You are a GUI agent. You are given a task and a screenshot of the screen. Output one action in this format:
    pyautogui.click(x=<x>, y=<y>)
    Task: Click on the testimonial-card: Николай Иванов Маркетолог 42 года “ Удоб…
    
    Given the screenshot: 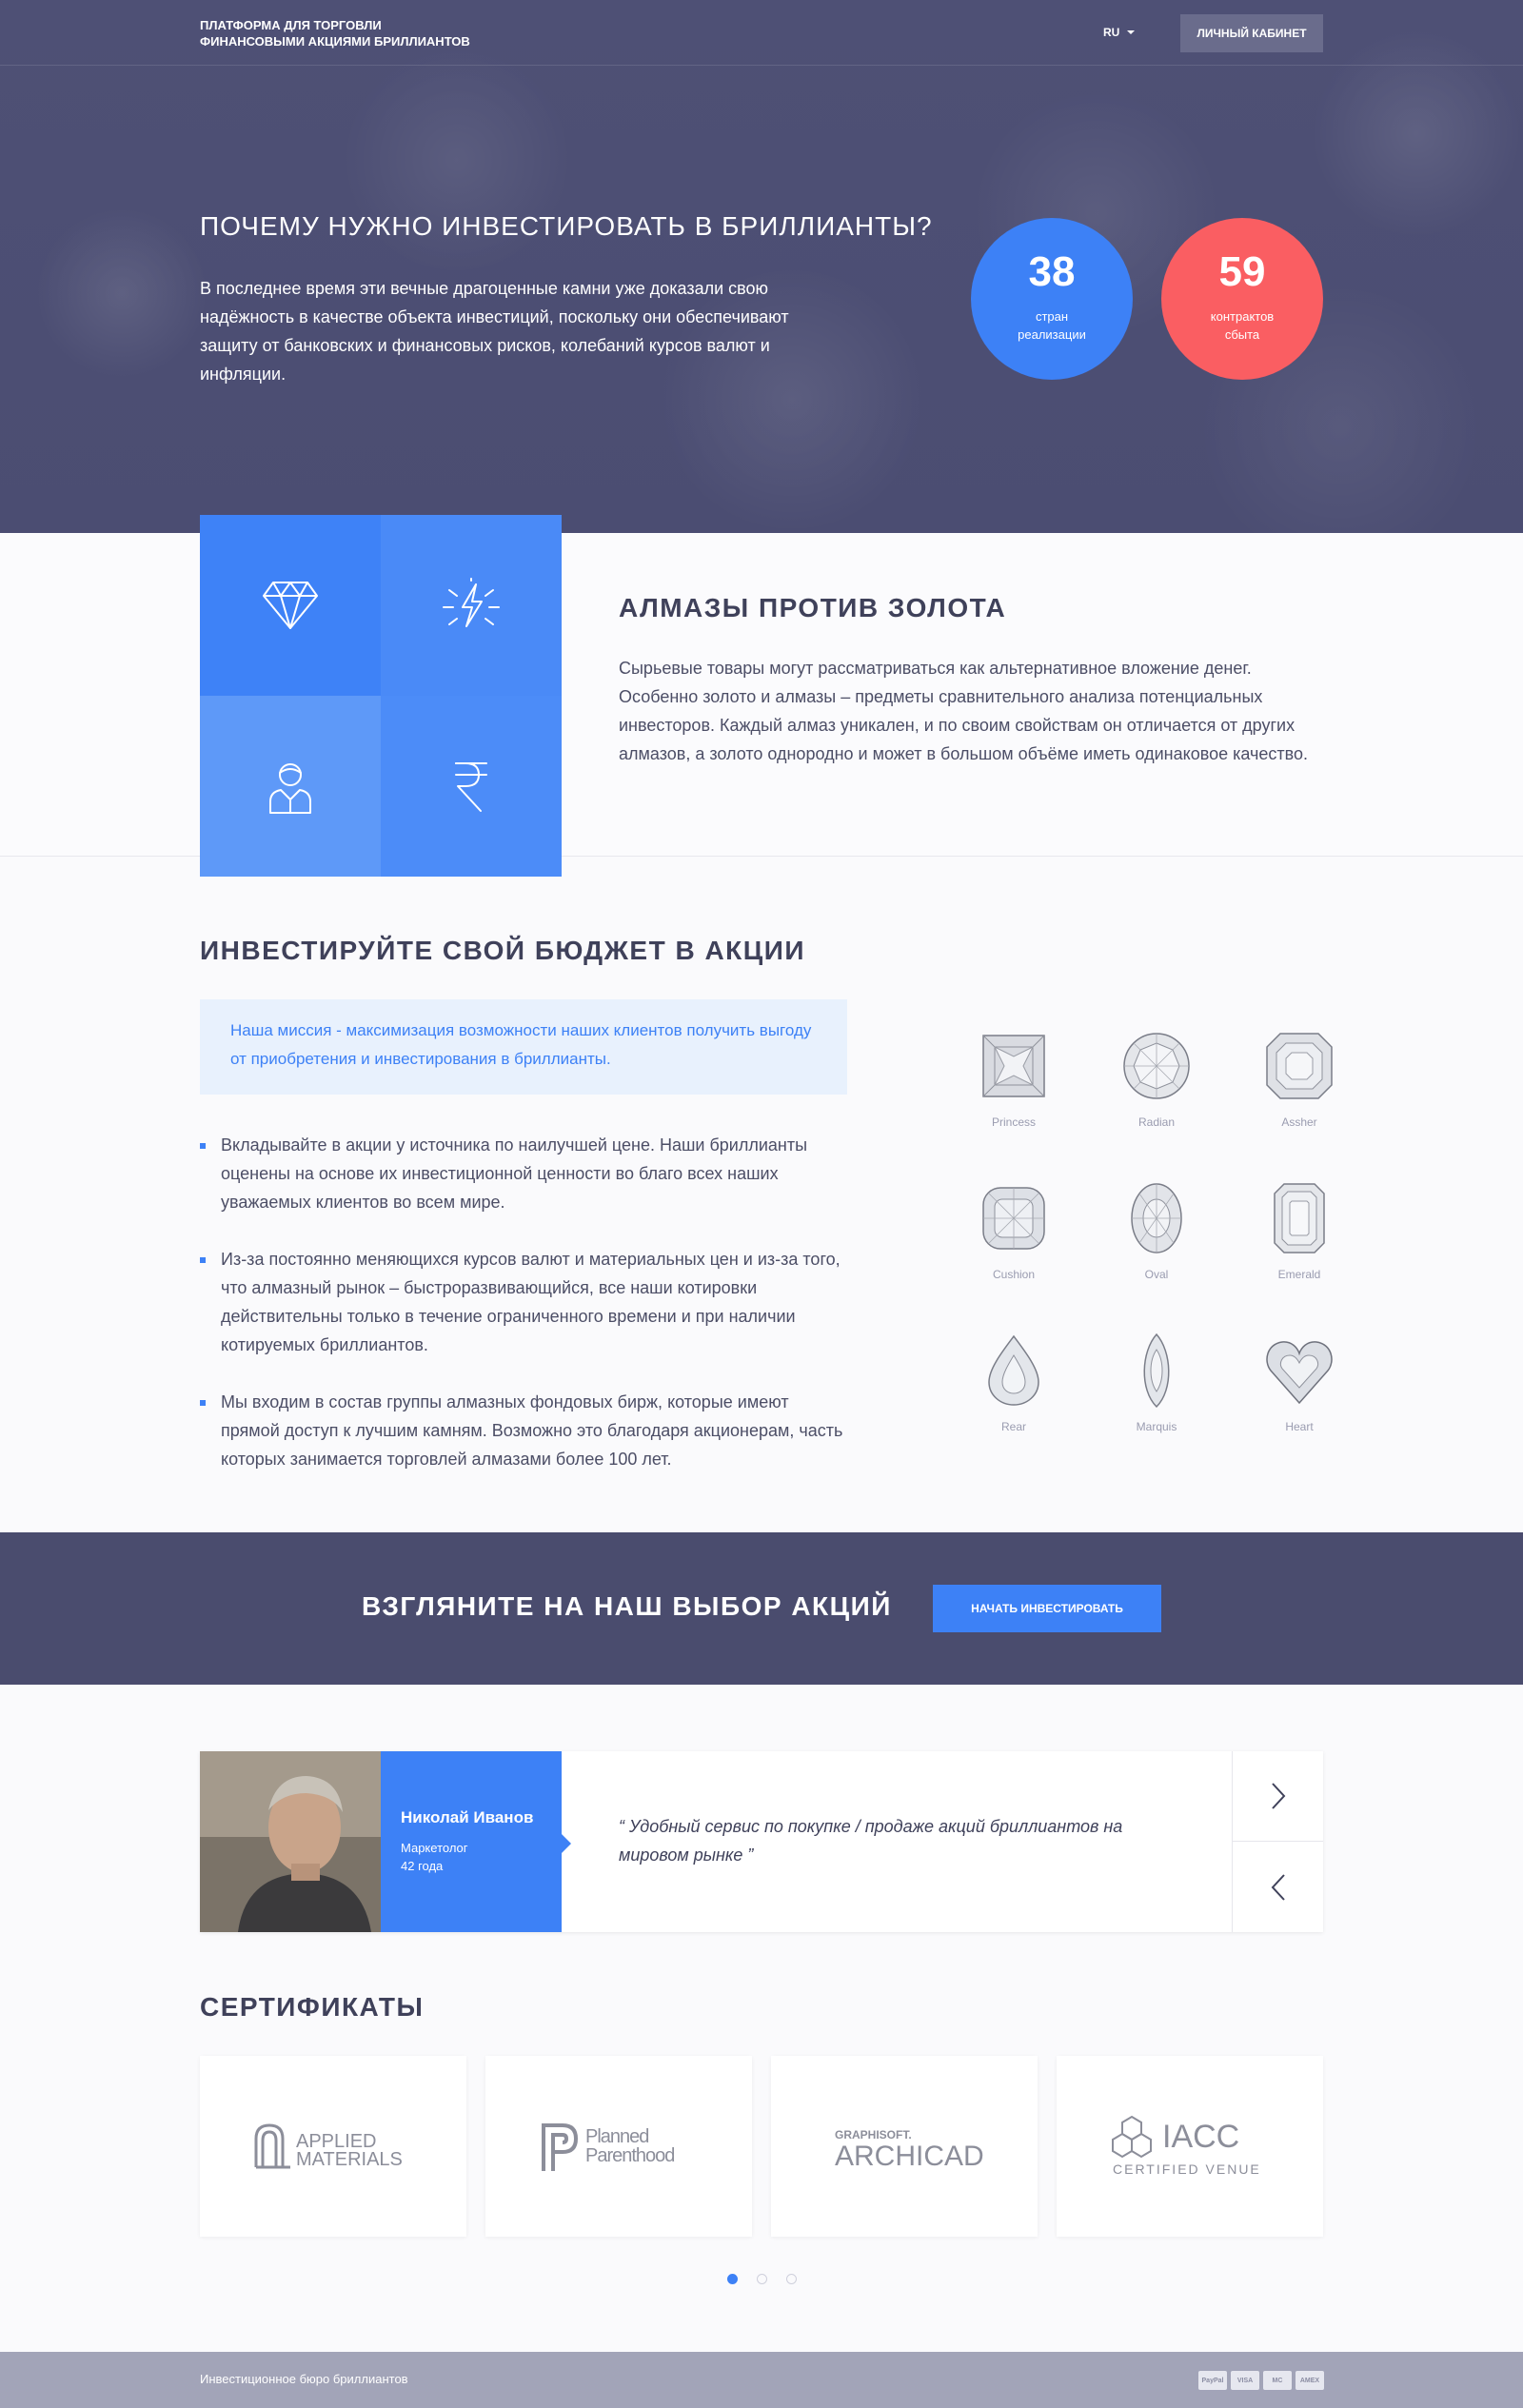 What is the action you would take?
    pyautogui.click(x=762, y=1841)
    